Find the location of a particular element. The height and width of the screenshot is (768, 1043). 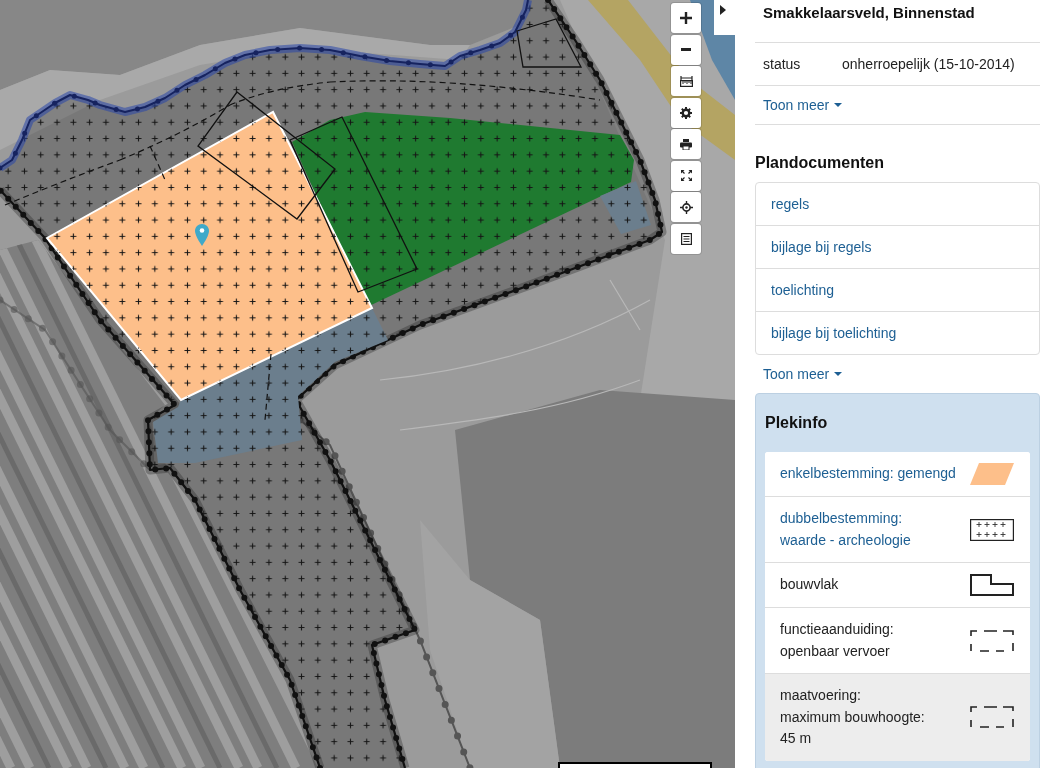

legend-link: dubbelbestemming: waarde - archeologie is located at coordinates (845, 529).